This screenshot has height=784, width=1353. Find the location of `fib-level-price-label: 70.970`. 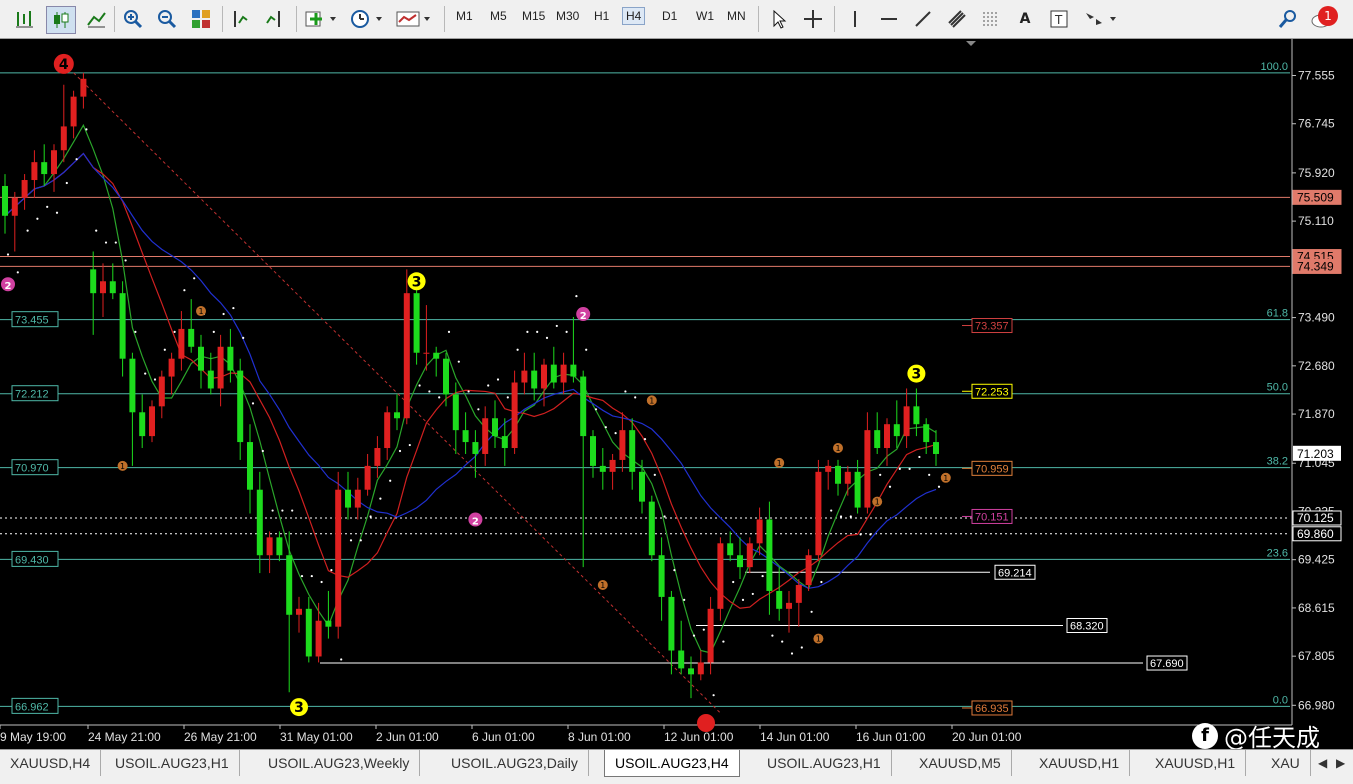

fib-level-price-label: 70.970 is located at coordinates (32, 469).